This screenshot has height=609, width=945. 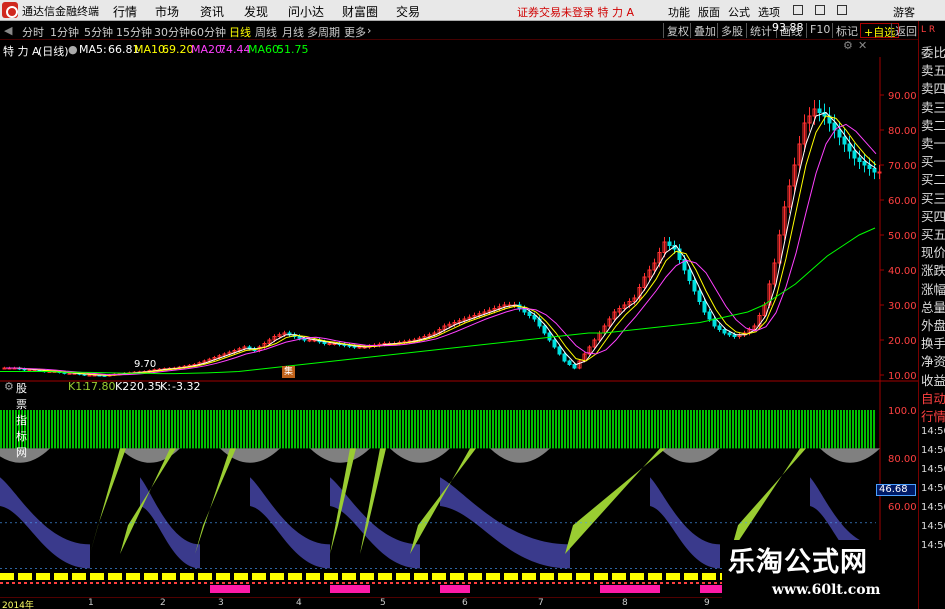 I want to click on minimize-icon, so click(x=798, y=10).